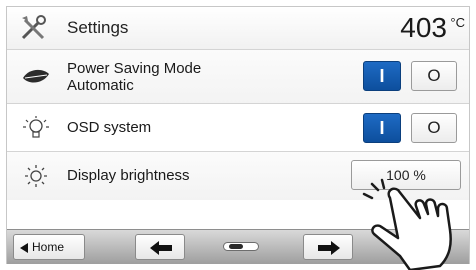 The height and width of the screenshot is (270, 476). What do you see at coordinates (24, 248) in the screenshot?
I see `home-triangle-icon` at bounding box center [24, 248].